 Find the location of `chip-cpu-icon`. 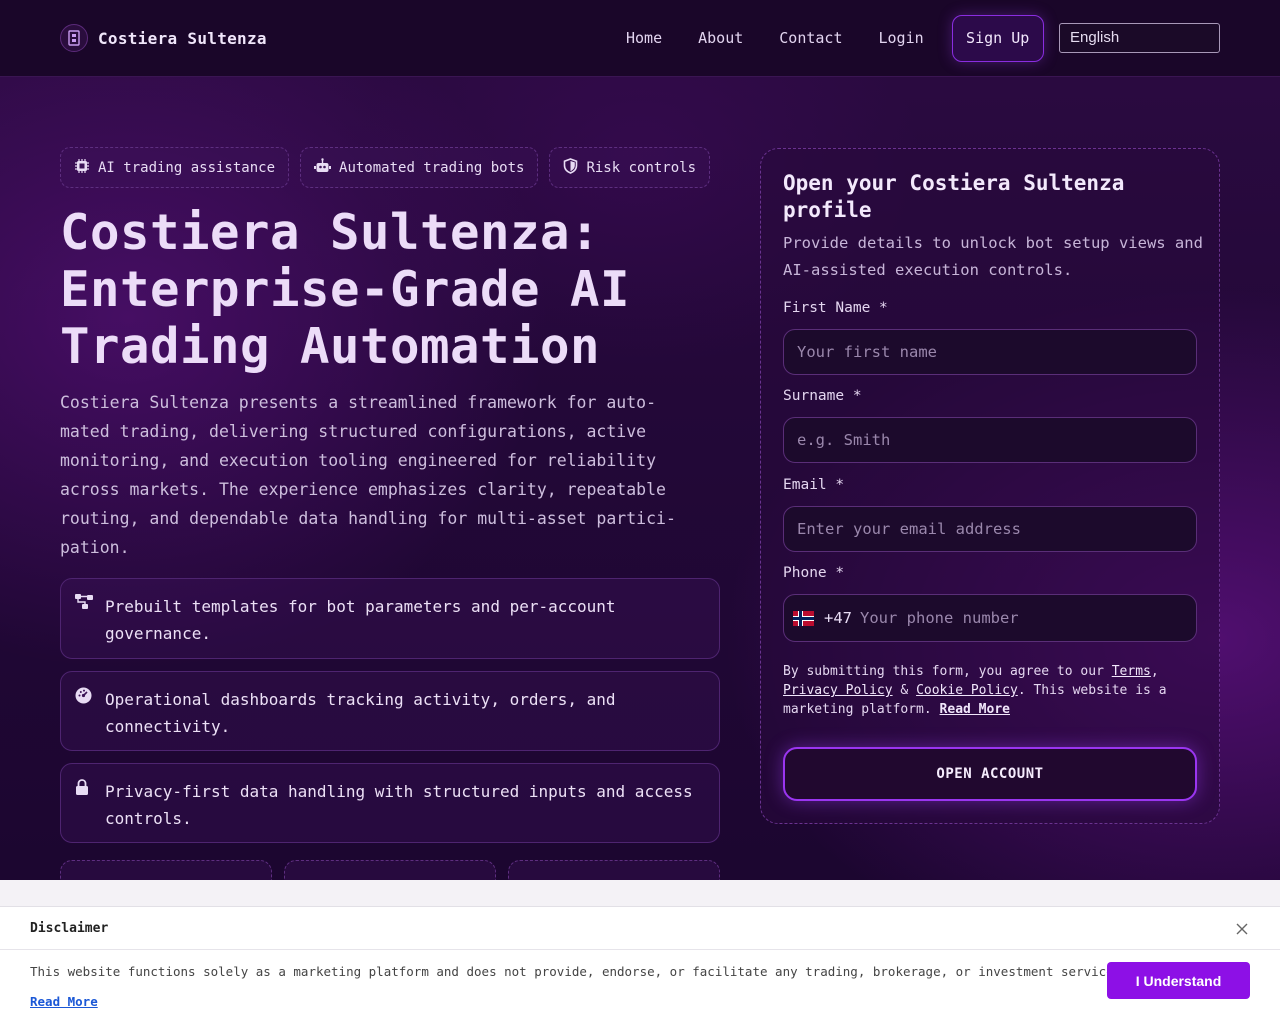

chip-cpu-icon is located at coordinates (82, 168).